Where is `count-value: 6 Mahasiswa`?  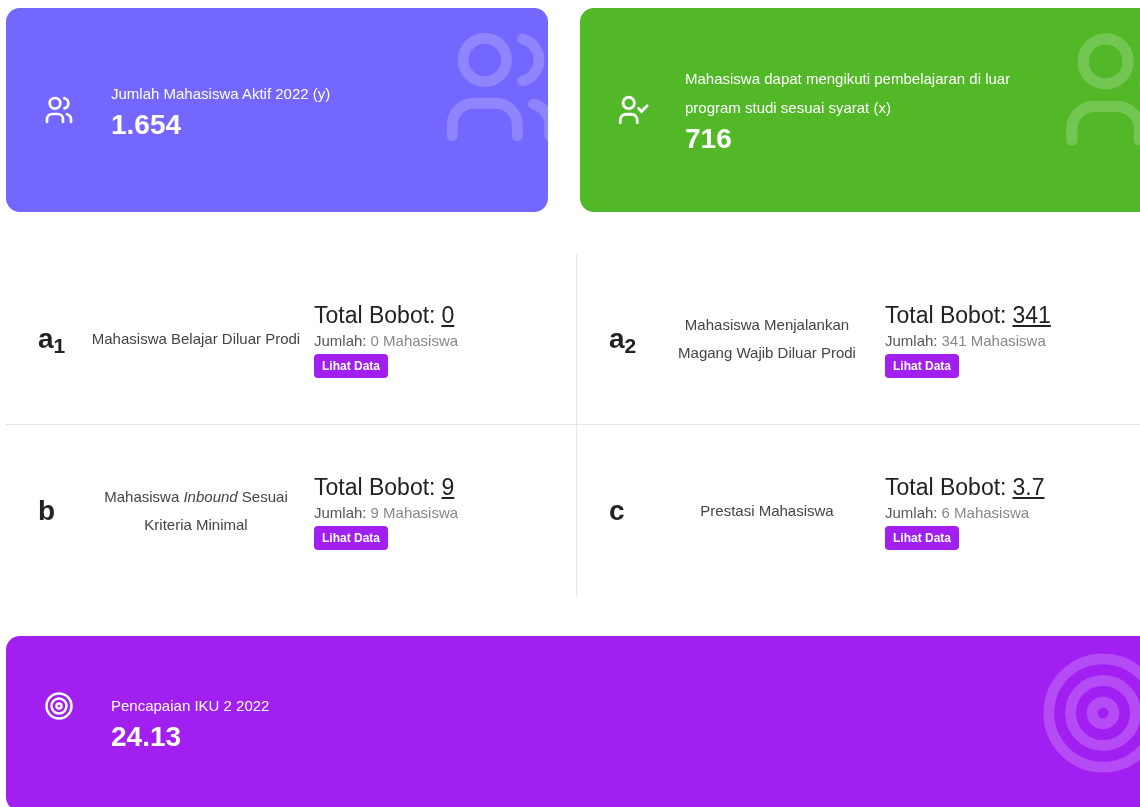 count-value: 6 Mahasiswa is located at coordinates (985, 512).